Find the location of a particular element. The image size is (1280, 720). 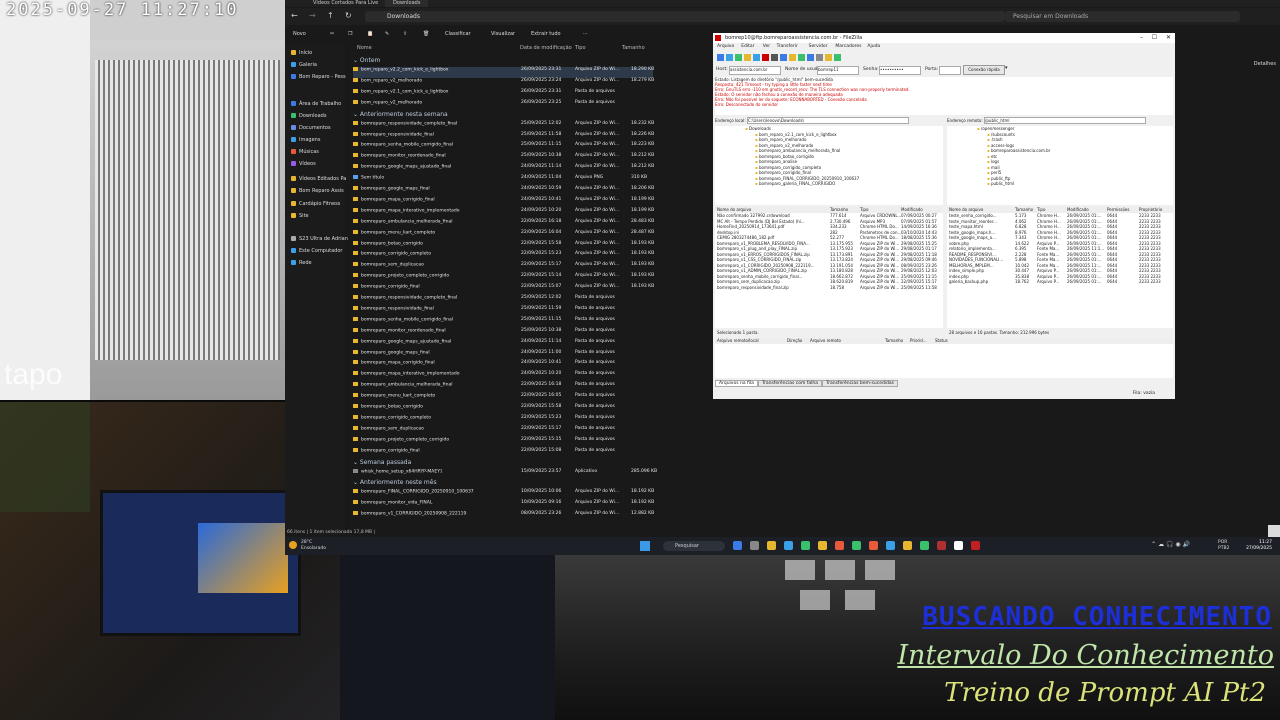

nav-item: Bom Reparo - Pess is located at coordinates (318, 77).